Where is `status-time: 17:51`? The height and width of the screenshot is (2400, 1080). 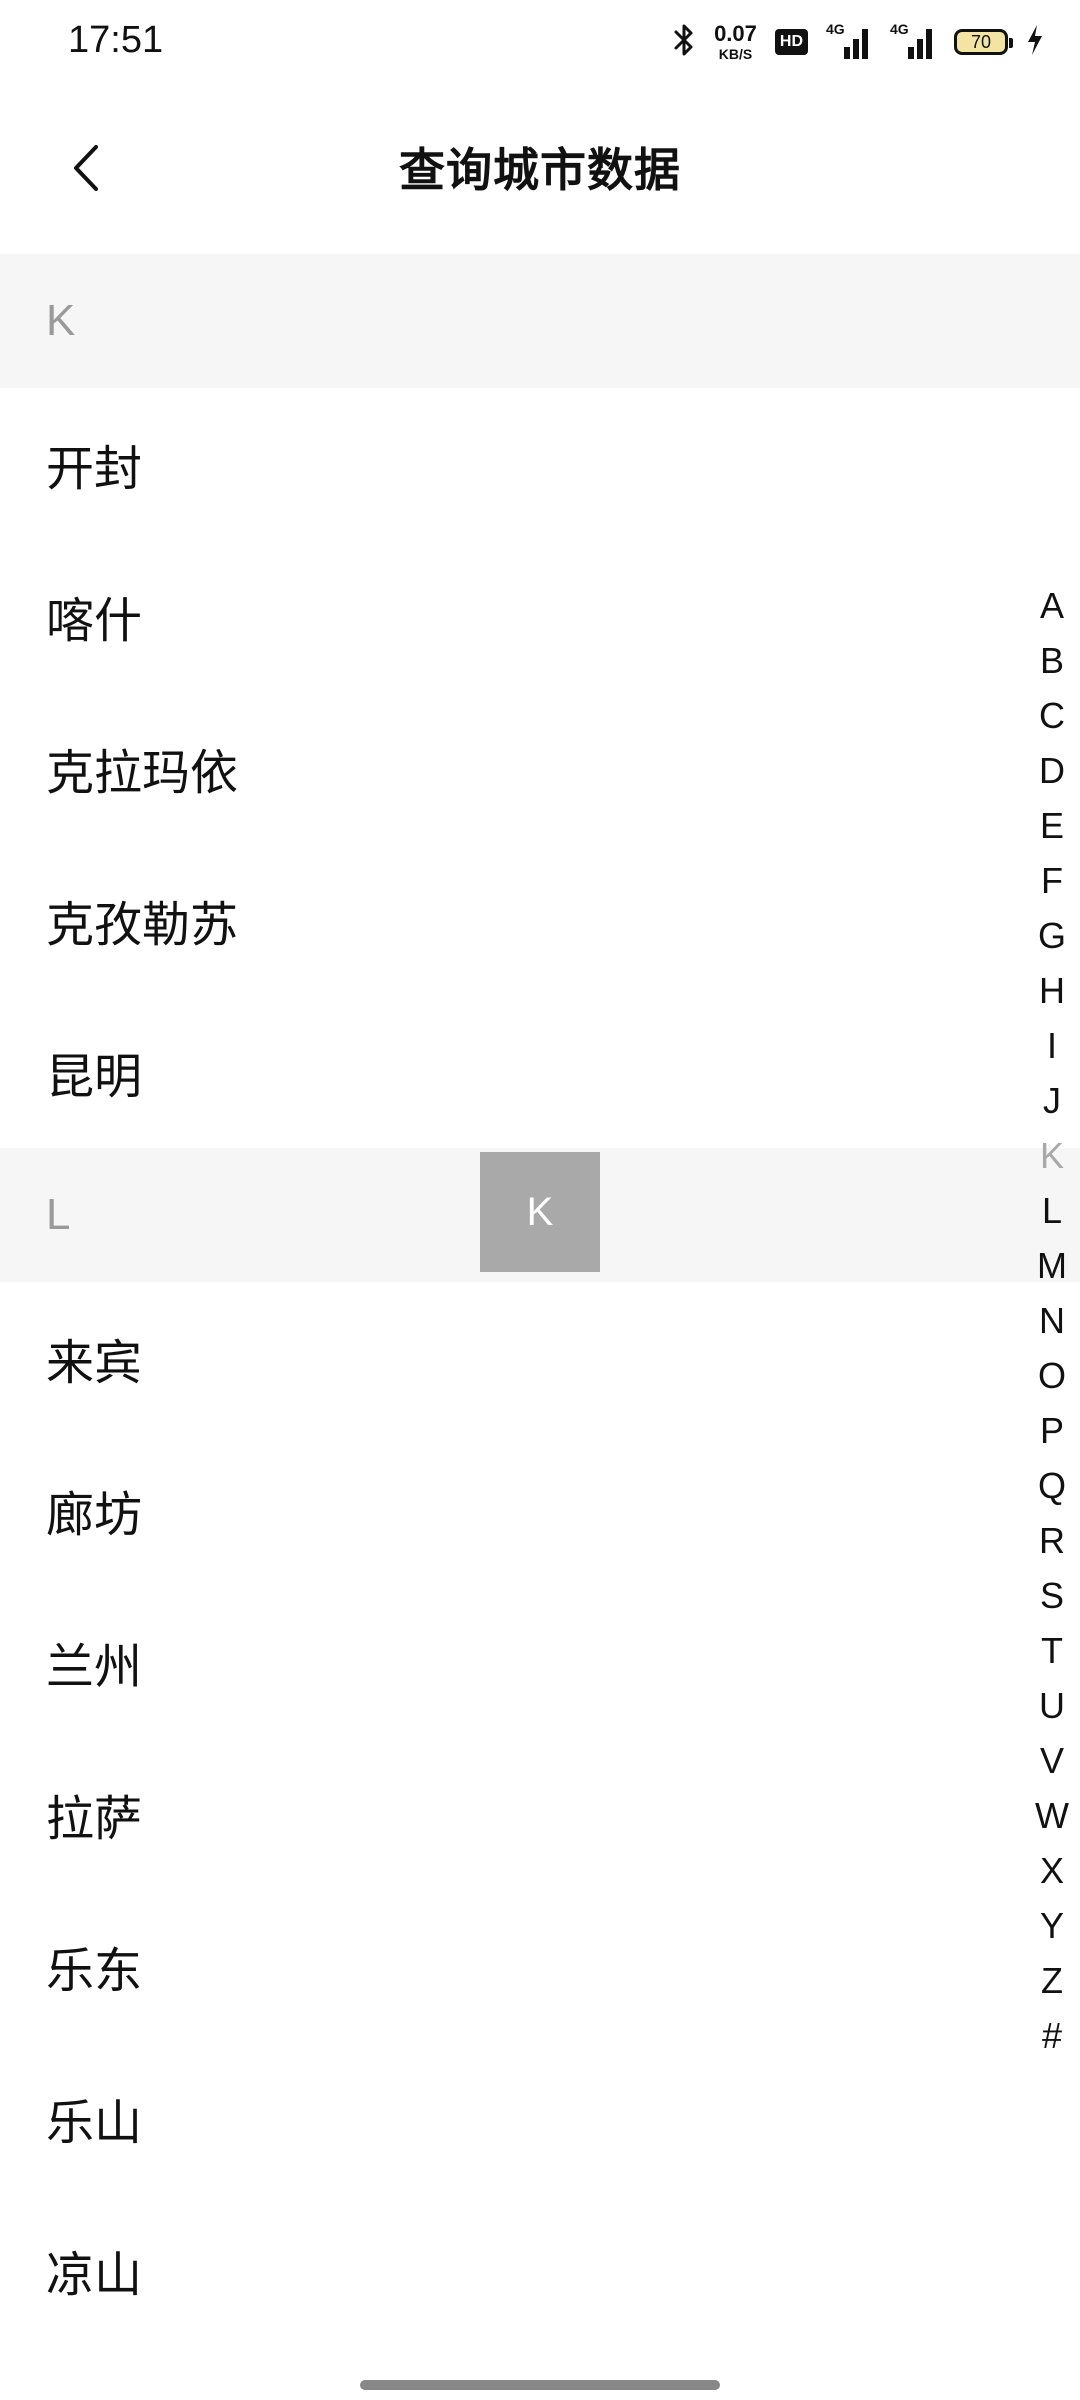 status-time: 17:51 is located at coordinates (116, 40).